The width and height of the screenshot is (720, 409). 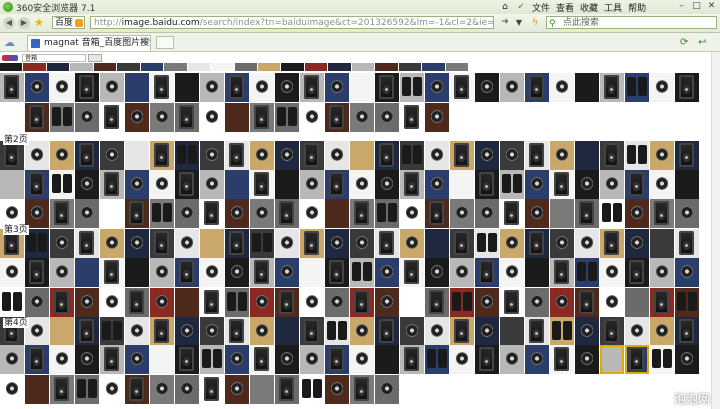 What do you see at coordinates (613, 7) in the screenshot?
I see `menu-tools: 工具` at bounding box center [613, 7].